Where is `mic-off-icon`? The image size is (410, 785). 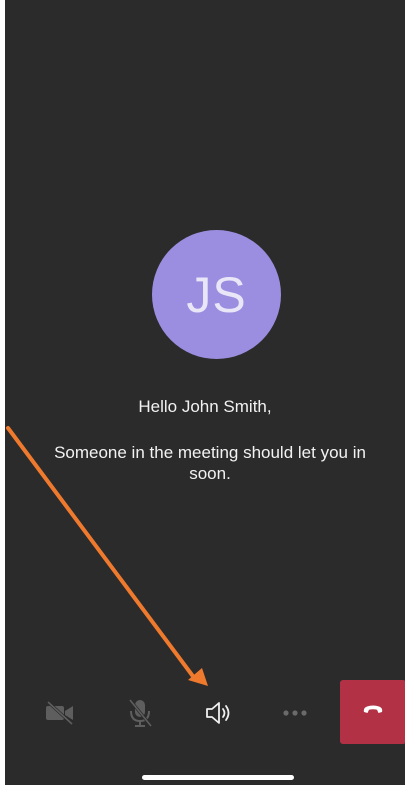 mic-off-icon is located at coordinates (140, 713).